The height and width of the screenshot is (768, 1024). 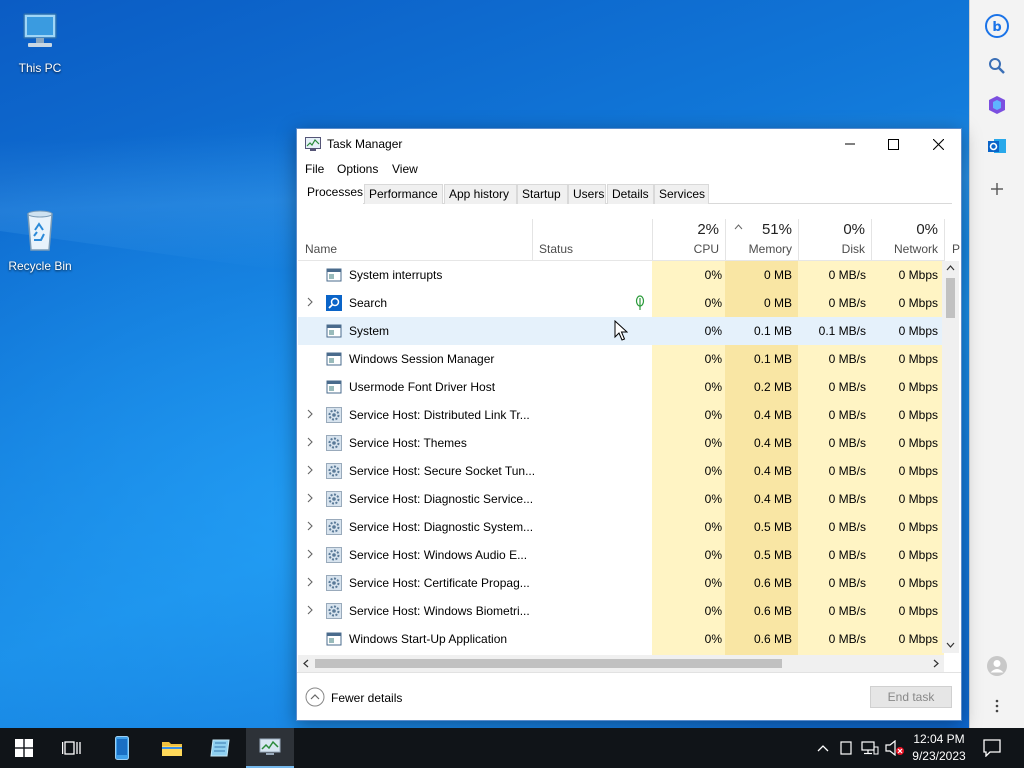 What do you see at coordinates (835, 240) in the screenshot?
I see `disk-column-header: 0% Disk` at bounding box center [835, 240].